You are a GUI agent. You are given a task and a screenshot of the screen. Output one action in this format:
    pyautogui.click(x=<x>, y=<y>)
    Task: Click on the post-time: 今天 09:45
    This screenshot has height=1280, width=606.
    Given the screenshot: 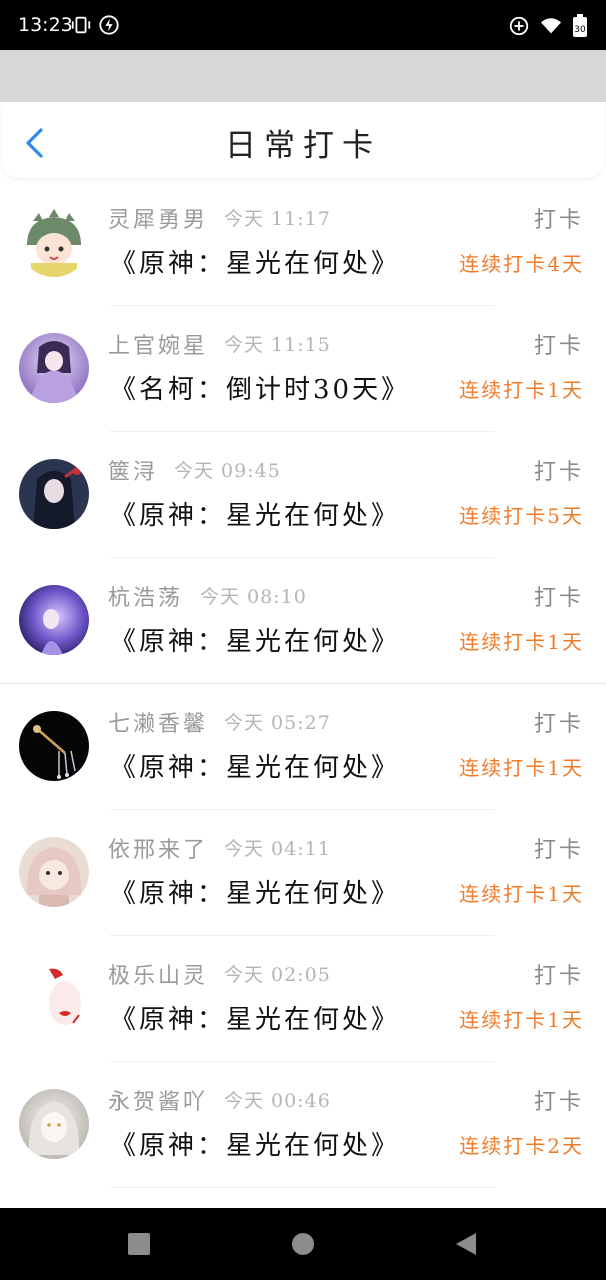 What is the action you would take?
    pyautogui.click(x=227, y=471)
    